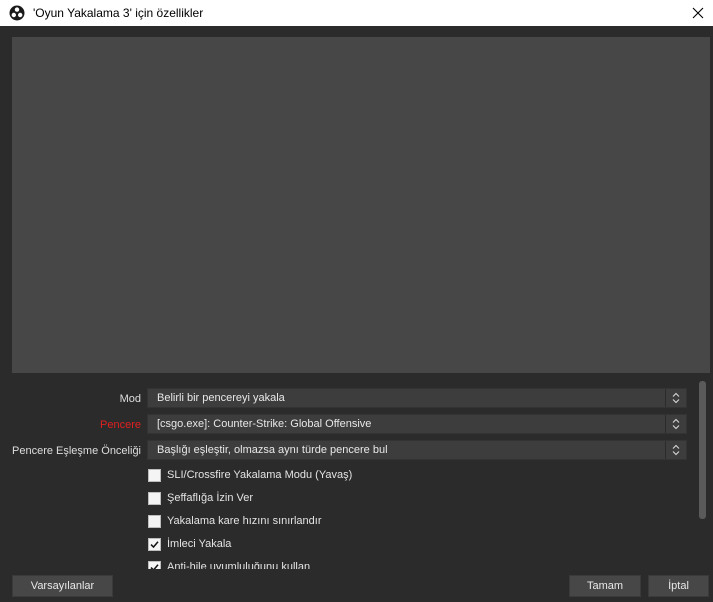 The height and width of the screenshot is (602, 713). I want to click on capture-cursor-checkbox, so click(154, 544).